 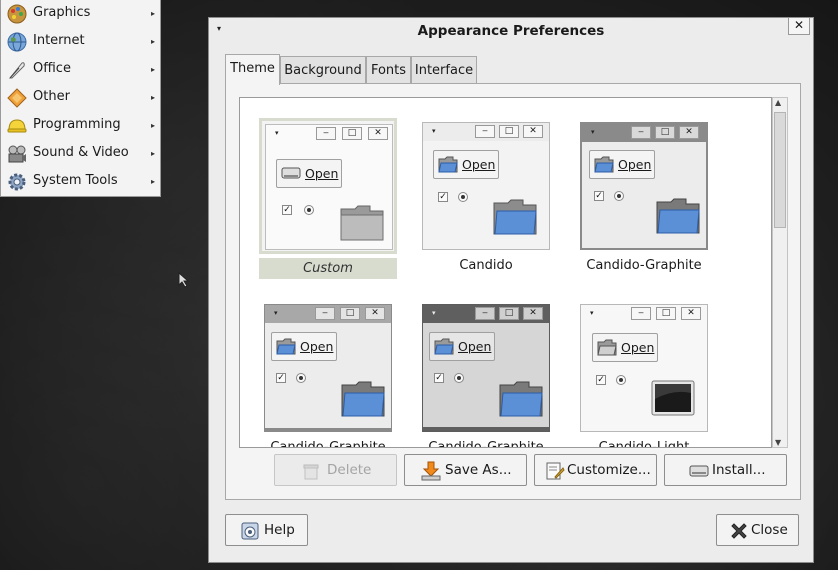 I want to click on menu-item-label: Graphics, so click(x=62, y=12).